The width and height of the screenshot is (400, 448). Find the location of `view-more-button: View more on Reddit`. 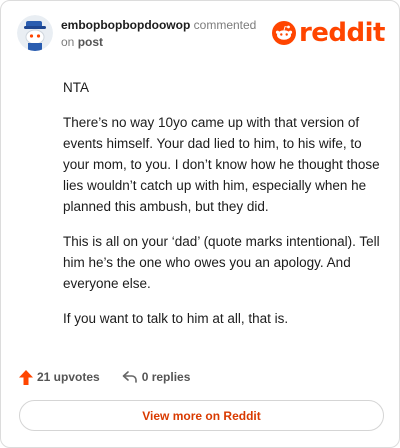

view-more-button: View more on Reddit is located at coordinates (201, 415).